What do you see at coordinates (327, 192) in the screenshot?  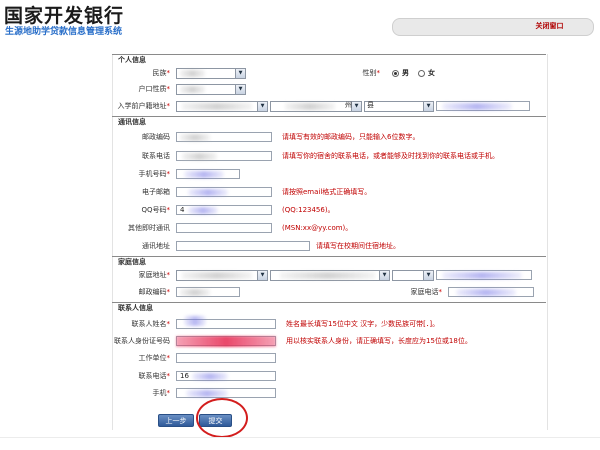 I see `email-hint: 请按照email格式正确填写。` at bounding box center [327, 192].